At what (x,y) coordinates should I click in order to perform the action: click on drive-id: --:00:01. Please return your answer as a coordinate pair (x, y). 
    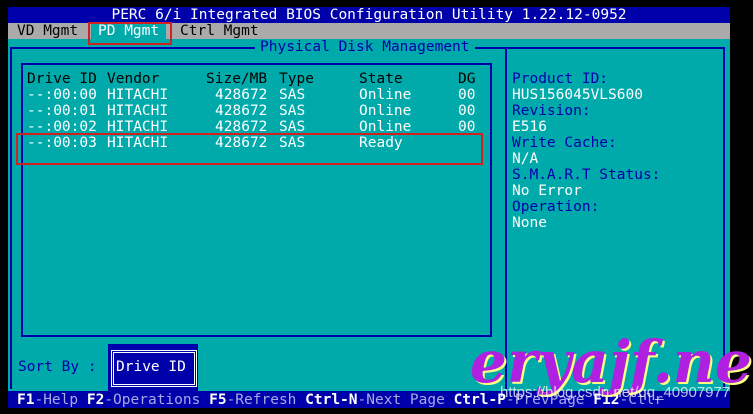
    Looking at the image, I should click on (62, 111).